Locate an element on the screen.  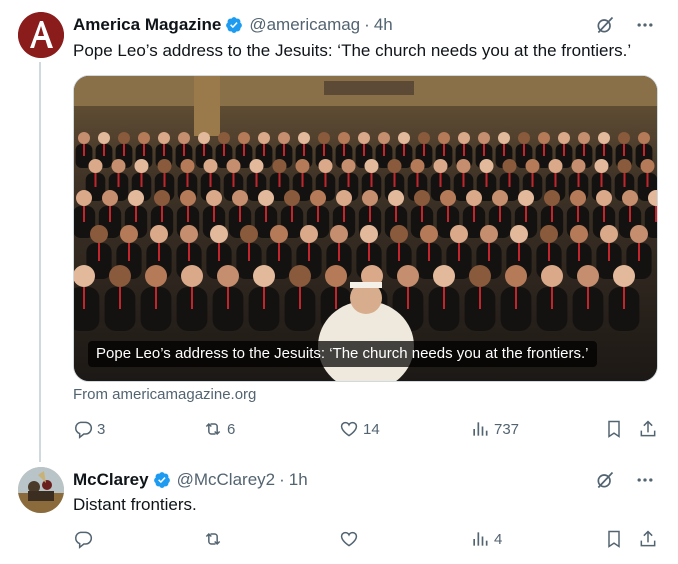
timestamp: 1h is located at coordinates (298, 480).